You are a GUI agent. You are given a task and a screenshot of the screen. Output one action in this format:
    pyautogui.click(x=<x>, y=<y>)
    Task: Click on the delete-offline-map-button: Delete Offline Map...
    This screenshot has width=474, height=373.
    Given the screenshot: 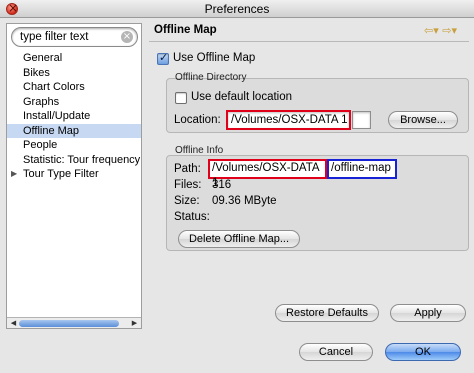 What is the action you would take?
    pyautogui.click(x=239, y=239)
    